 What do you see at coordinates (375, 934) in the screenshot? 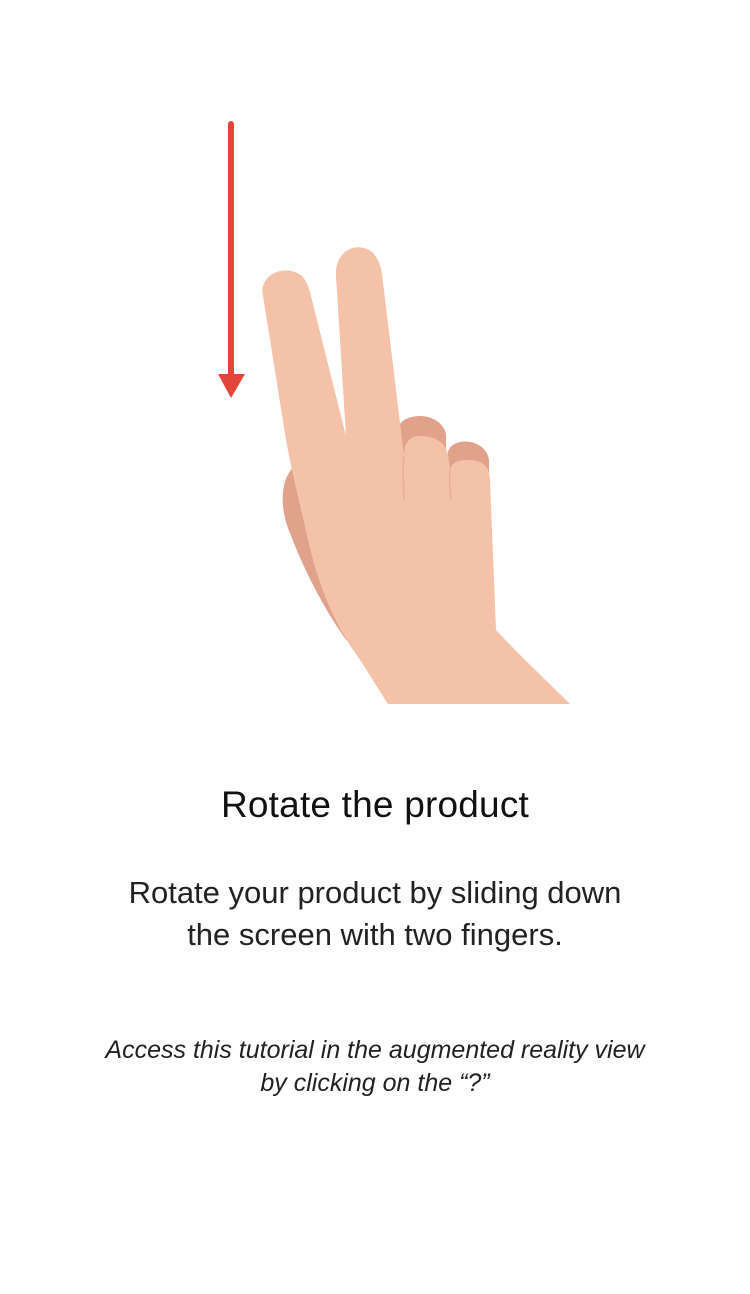
I see `tutorial-description-line: the screen with two fingers.` at bounding box center [375, 934].